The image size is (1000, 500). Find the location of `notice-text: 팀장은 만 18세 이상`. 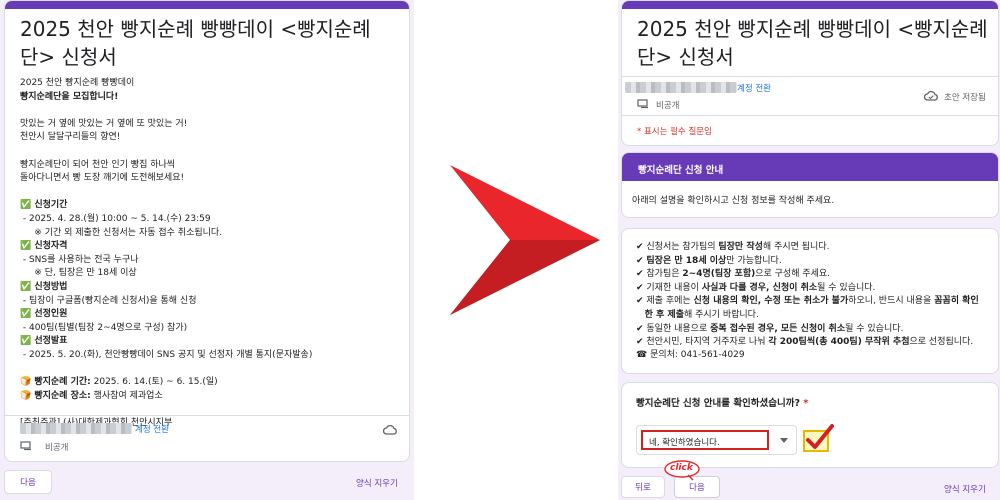

notice-text: 팀장은 만 18세 이상 is located at coordinates (686, 260).